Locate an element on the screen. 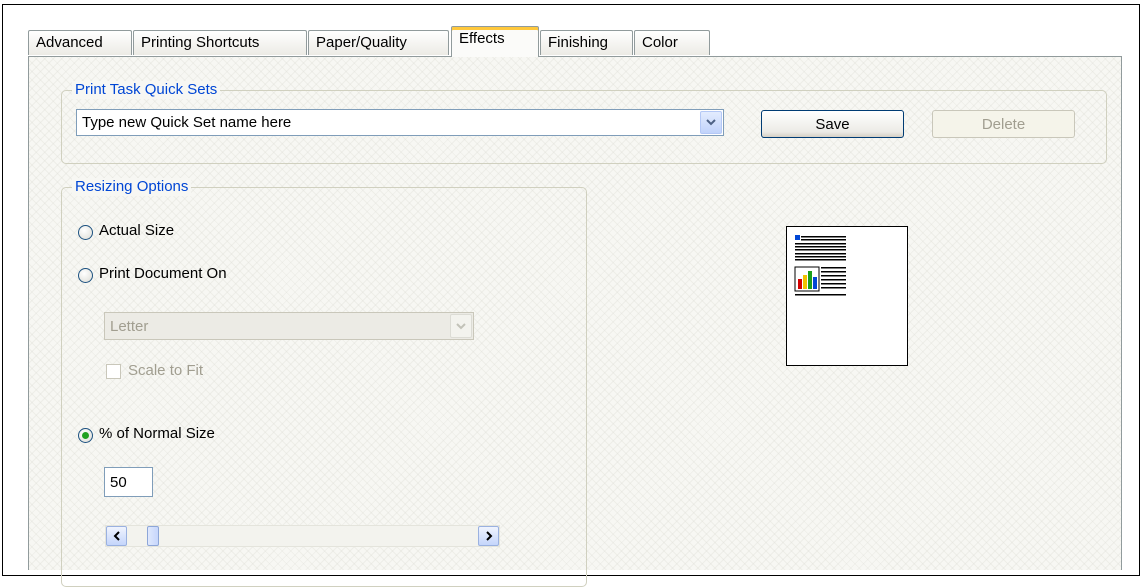  paper-size-value: Letter is located at coordinates (129, 326).